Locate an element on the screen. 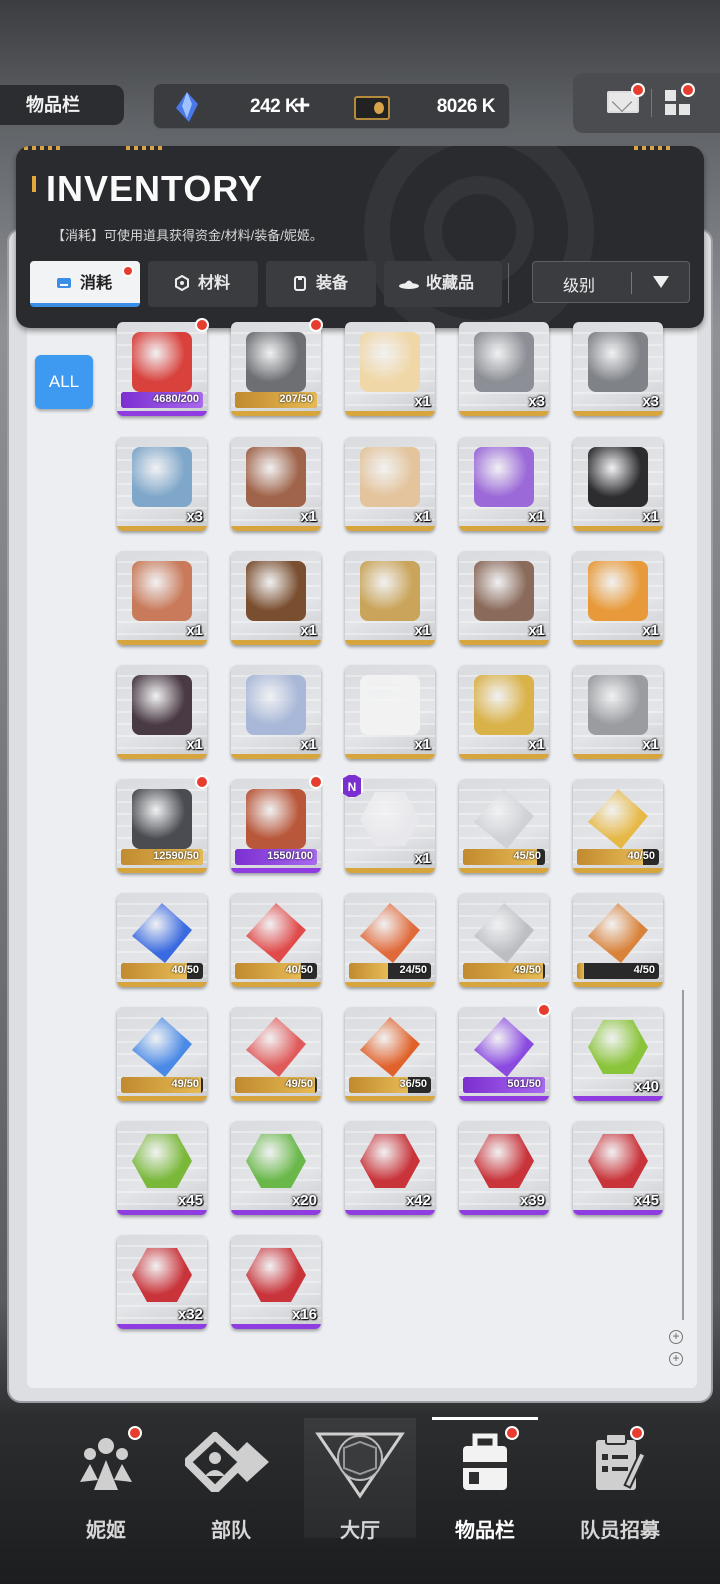 This screenshot has width=720, height=1584. sort-dropdown: 级别 is located at coordinates (611, 282).